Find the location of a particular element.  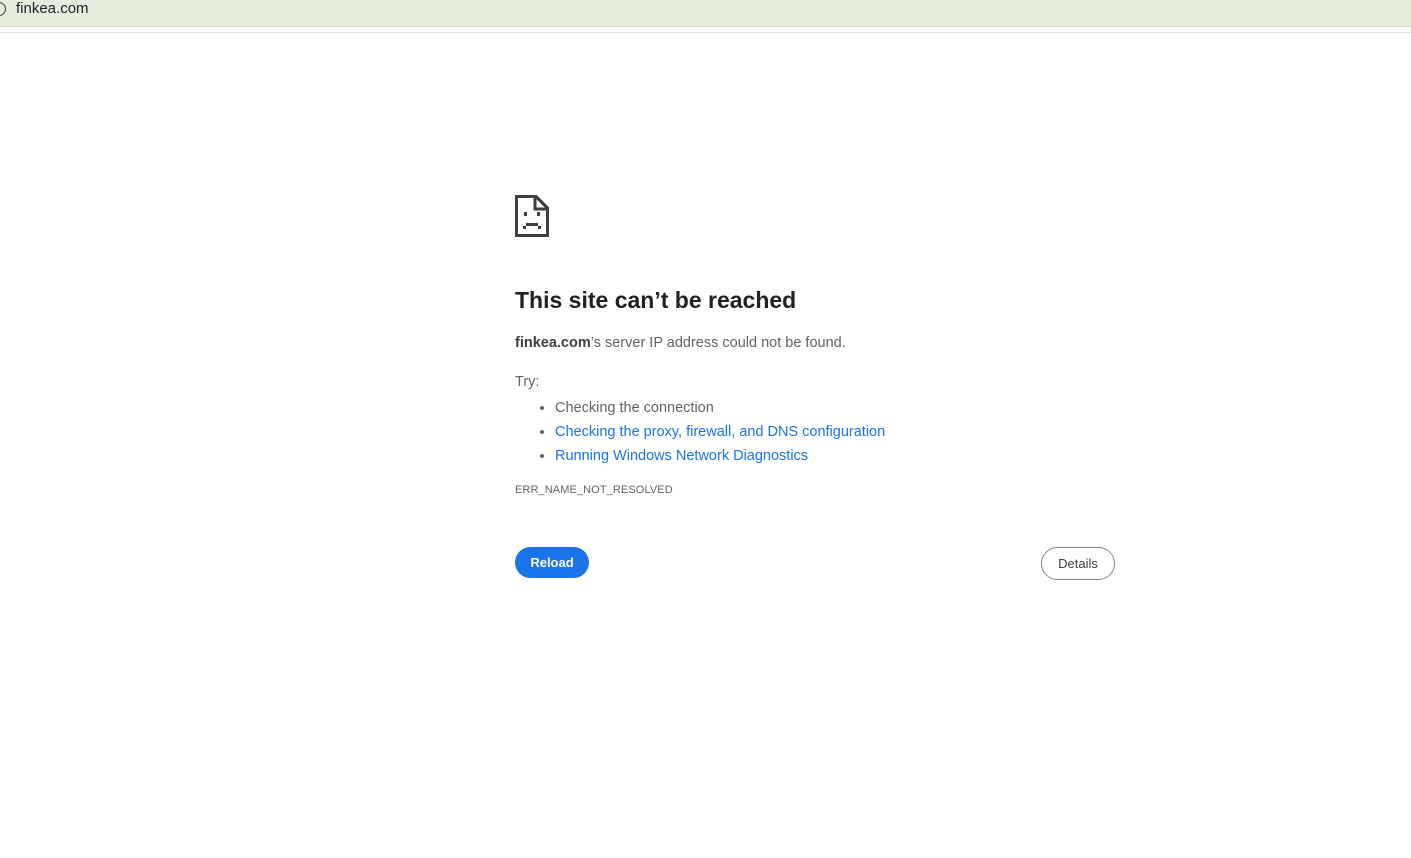

sad-document-icon is located at coordinates (532, 216).